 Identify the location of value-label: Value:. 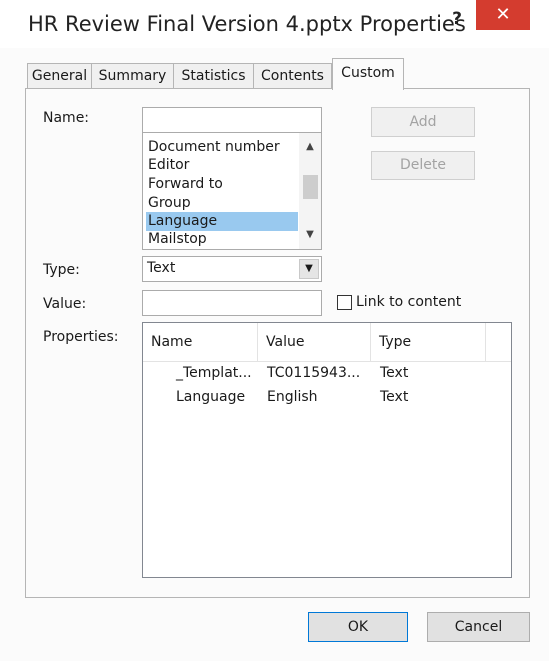
(65, 304).